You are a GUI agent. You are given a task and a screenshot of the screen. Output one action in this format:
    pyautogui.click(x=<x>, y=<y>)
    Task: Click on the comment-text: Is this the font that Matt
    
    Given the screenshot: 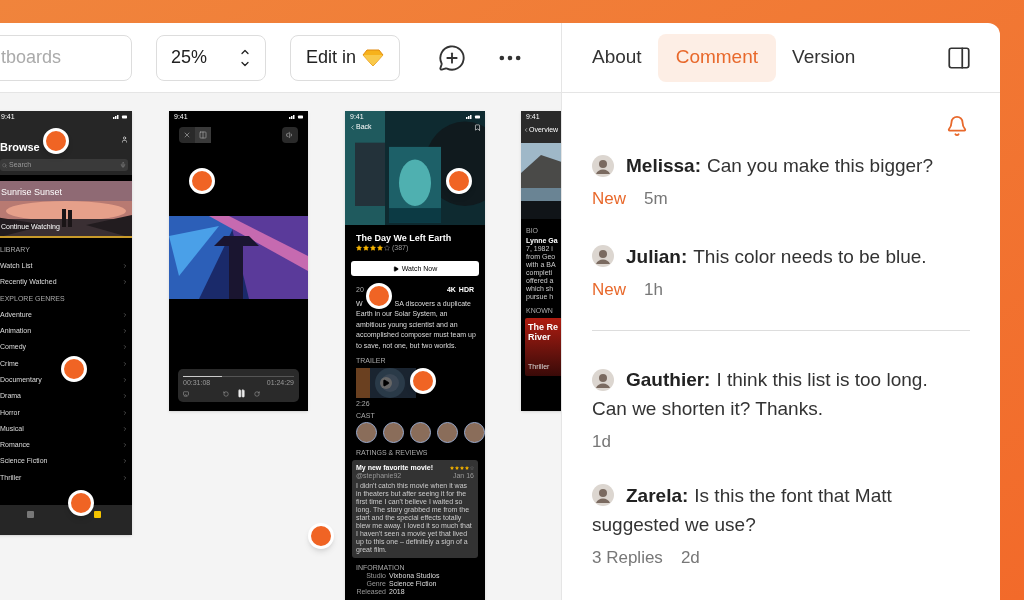 What is the action you would take?
    pyautogui.click(x=793, y=495)
    